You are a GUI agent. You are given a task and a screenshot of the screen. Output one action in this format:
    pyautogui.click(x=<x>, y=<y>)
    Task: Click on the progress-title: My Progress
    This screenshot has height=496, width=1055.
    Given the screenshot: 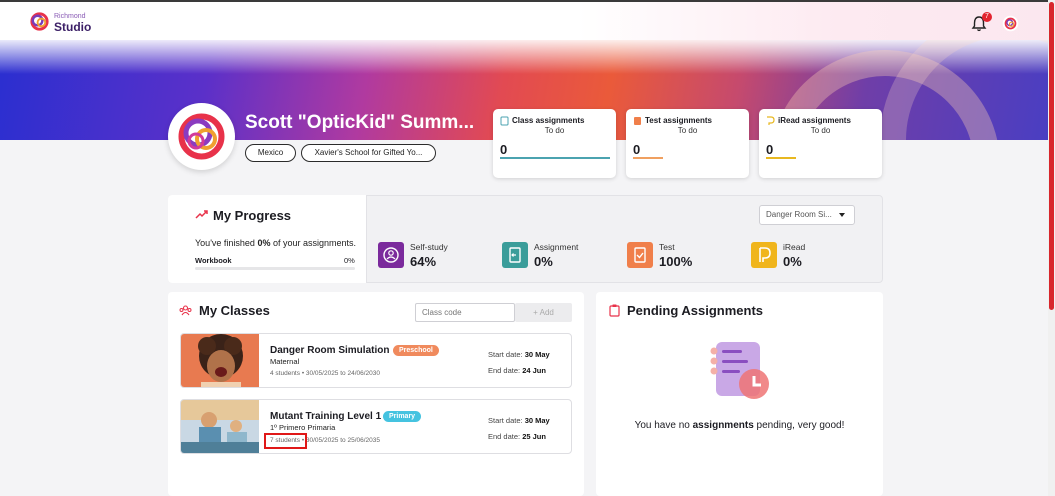 What is the action you would take?
    pyautogui.click(x=252, y=215)
    